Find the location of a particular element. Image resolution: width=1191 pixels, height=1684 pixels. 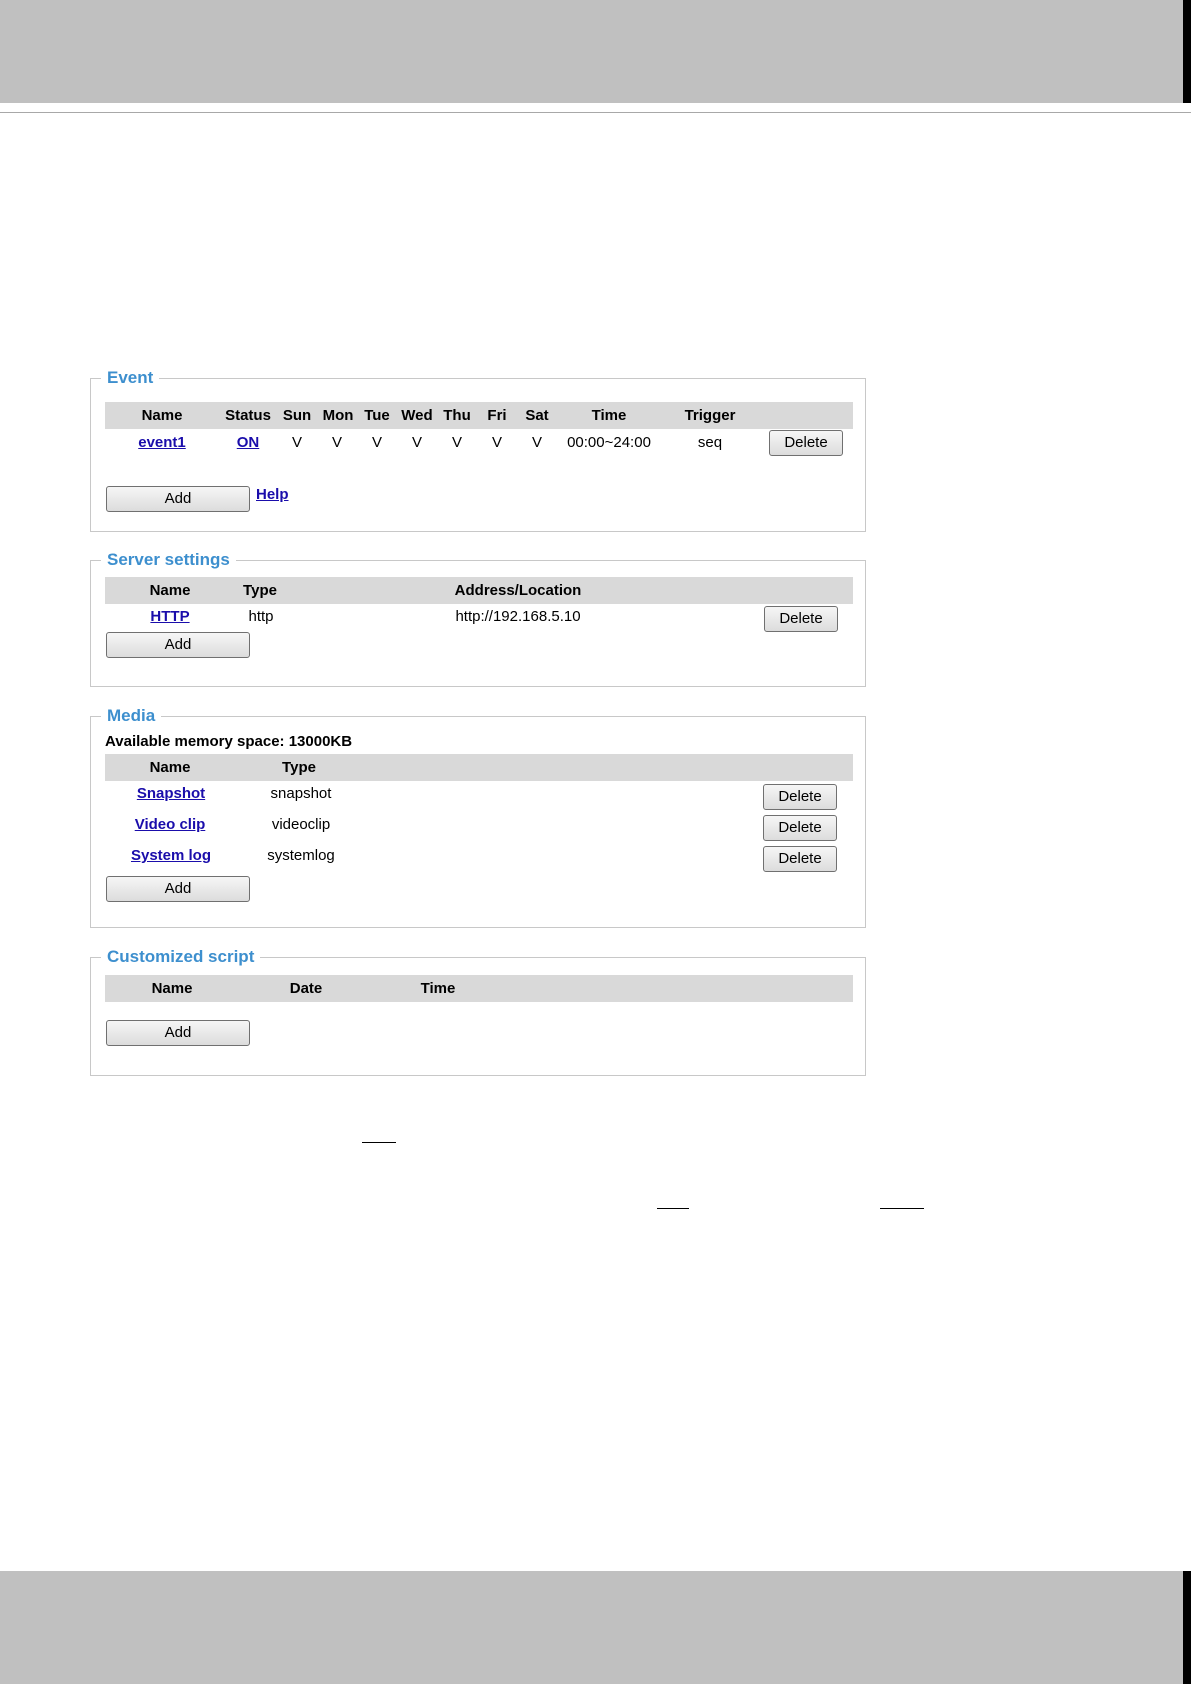

server-address: http://192.168.5.10 is located at coordinates (518, 616).